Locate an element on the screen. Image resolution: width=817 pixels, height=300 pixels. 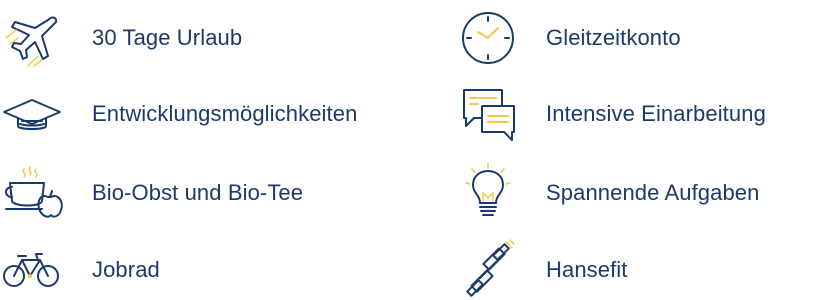
benefit-item-onboarding: Intensive Einarbeitung is located at coordinates (611, 114).